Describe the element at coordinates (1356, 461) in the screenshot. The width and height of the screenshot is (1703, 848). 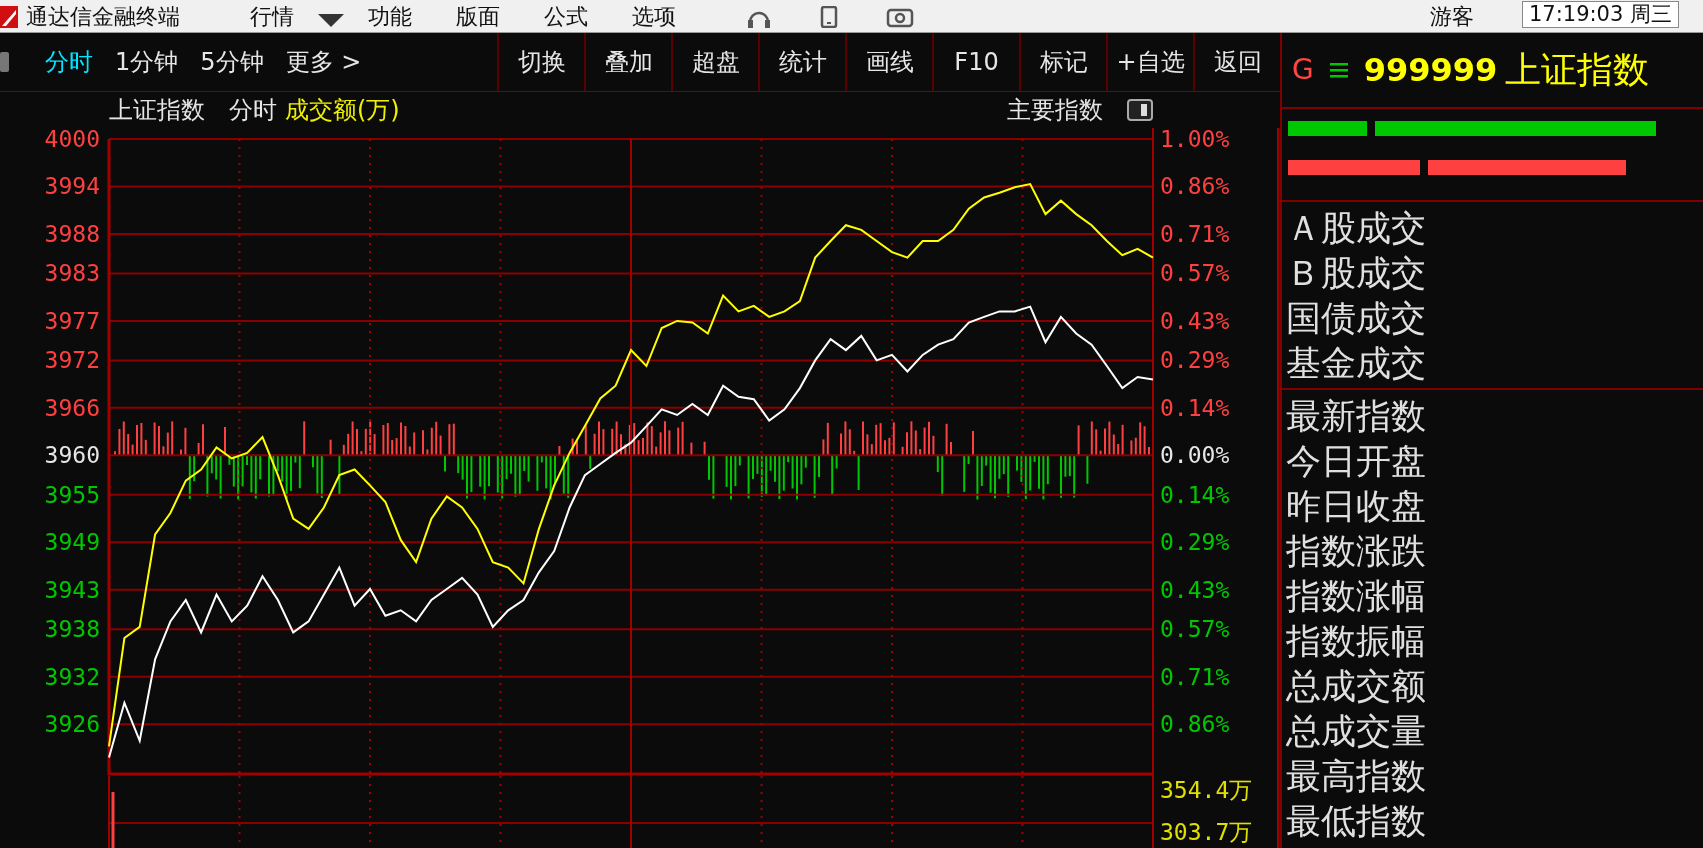
I see `field-label: 今日开盘` at that location.